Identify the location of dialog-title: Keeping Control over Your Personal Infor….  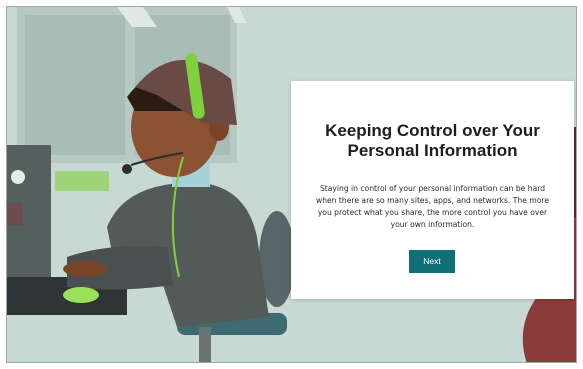
(432, 140).